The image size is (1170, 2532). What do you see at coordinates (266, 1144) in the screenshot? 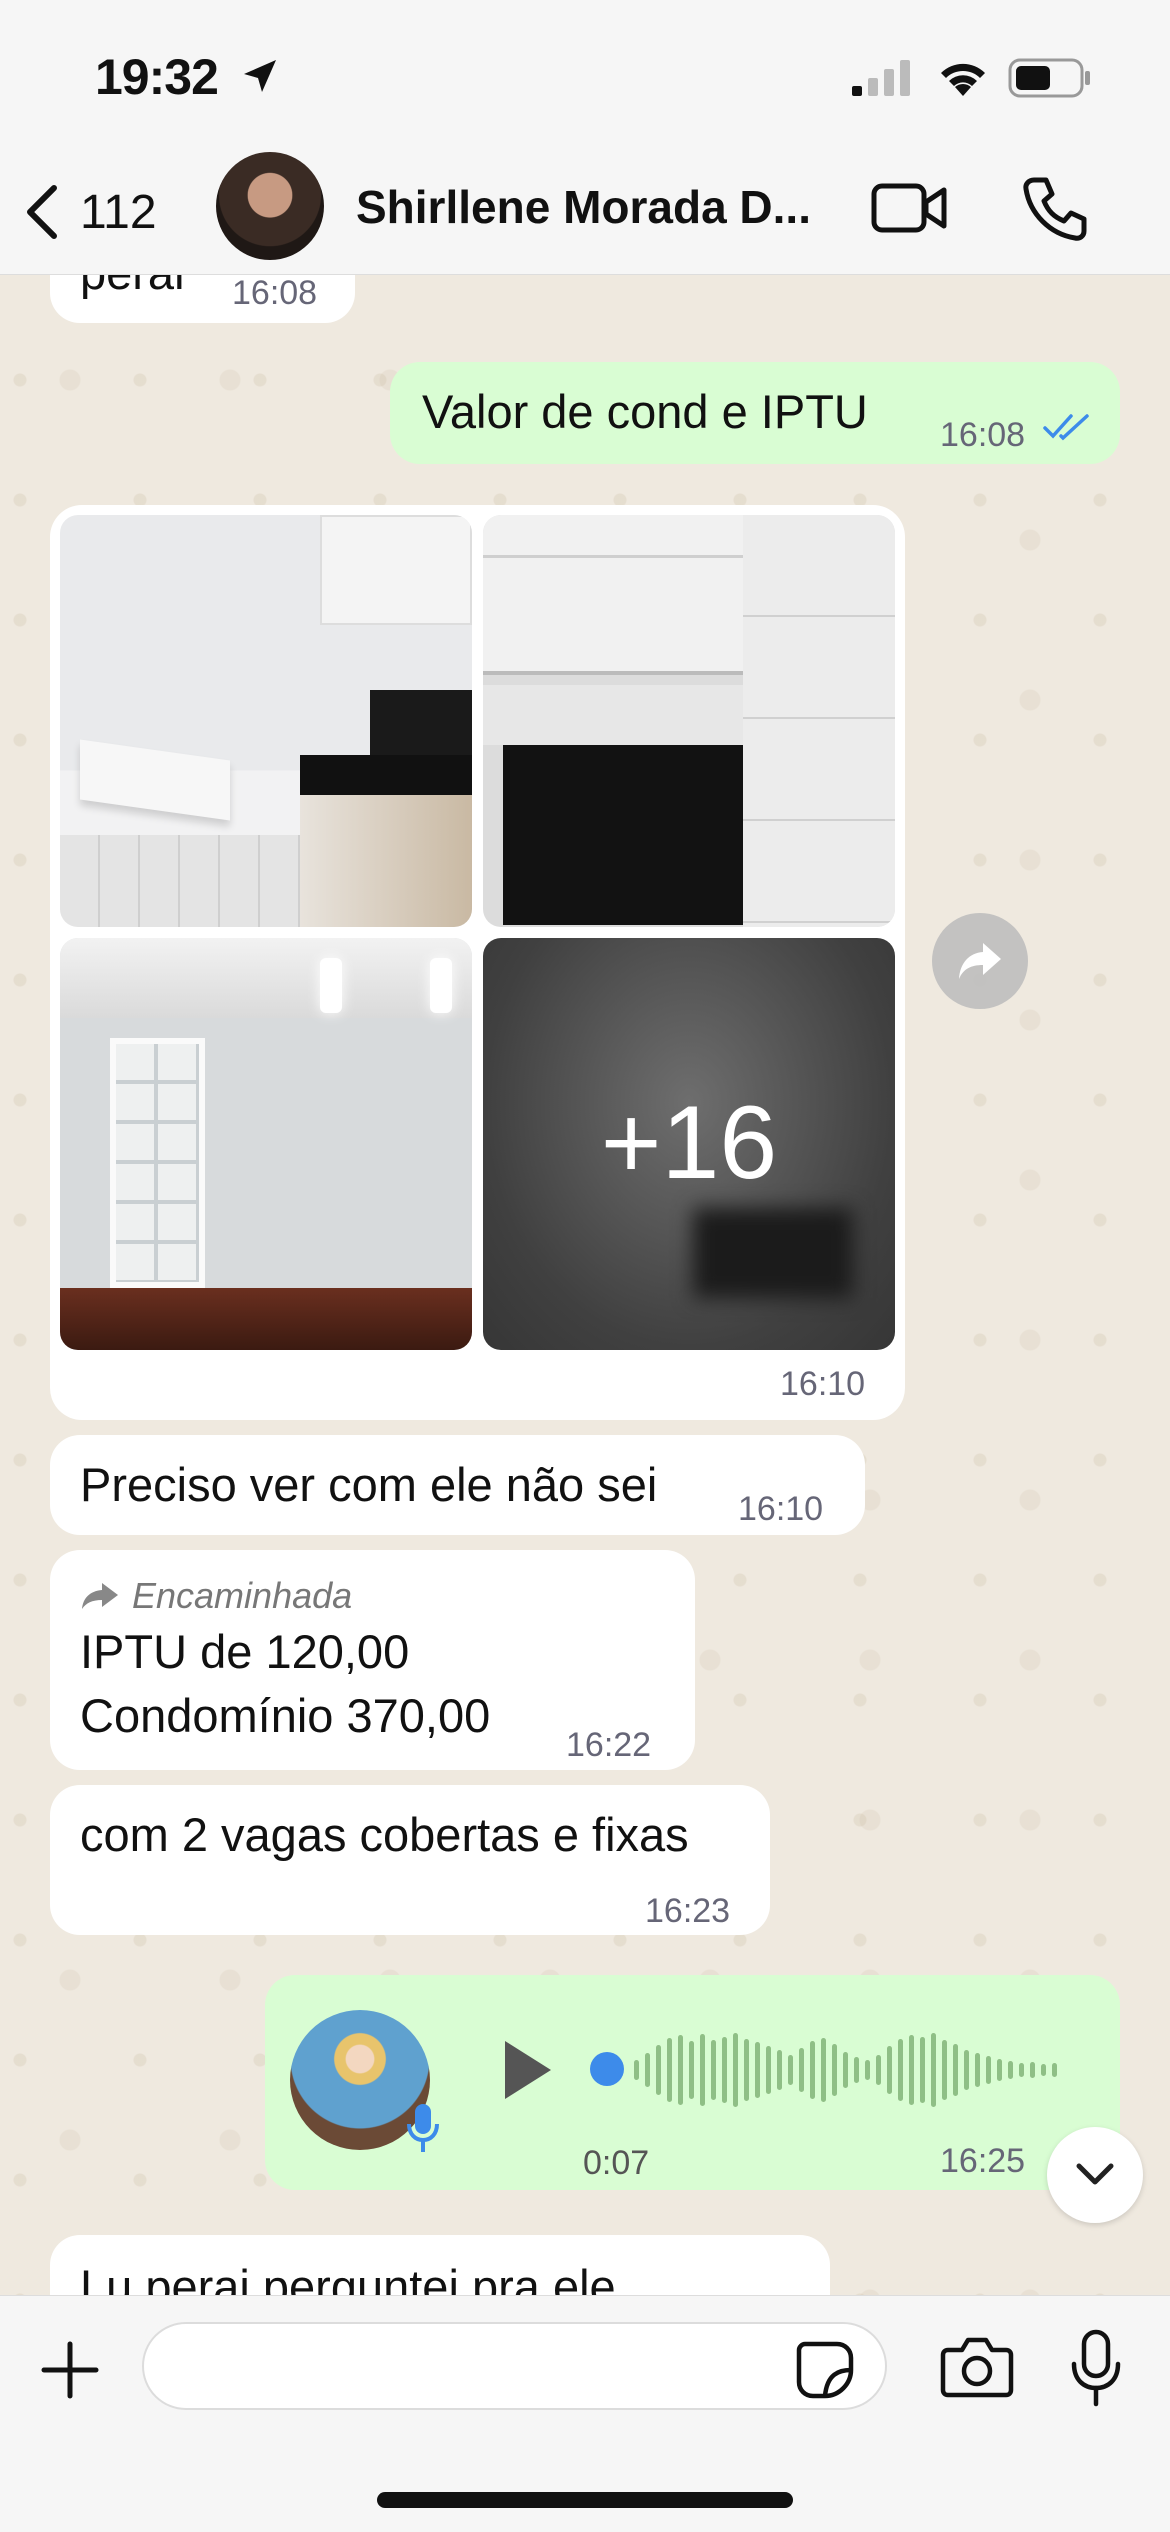
I see `album-photo-room` at bounding box center [266, 1144].